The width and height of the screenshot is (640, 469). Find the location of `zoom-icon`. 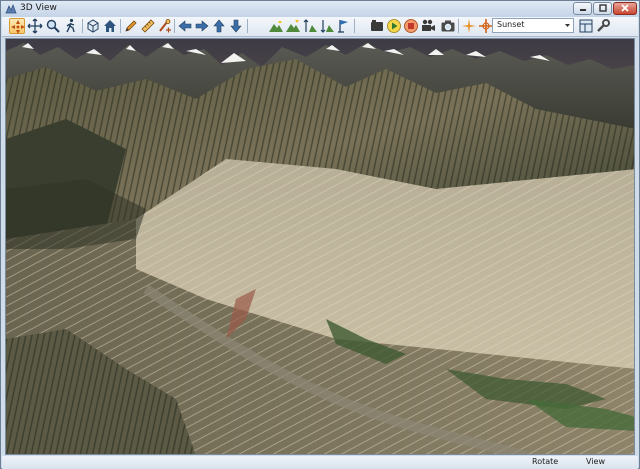

zoom-icon is located at coordinates (53, 26).